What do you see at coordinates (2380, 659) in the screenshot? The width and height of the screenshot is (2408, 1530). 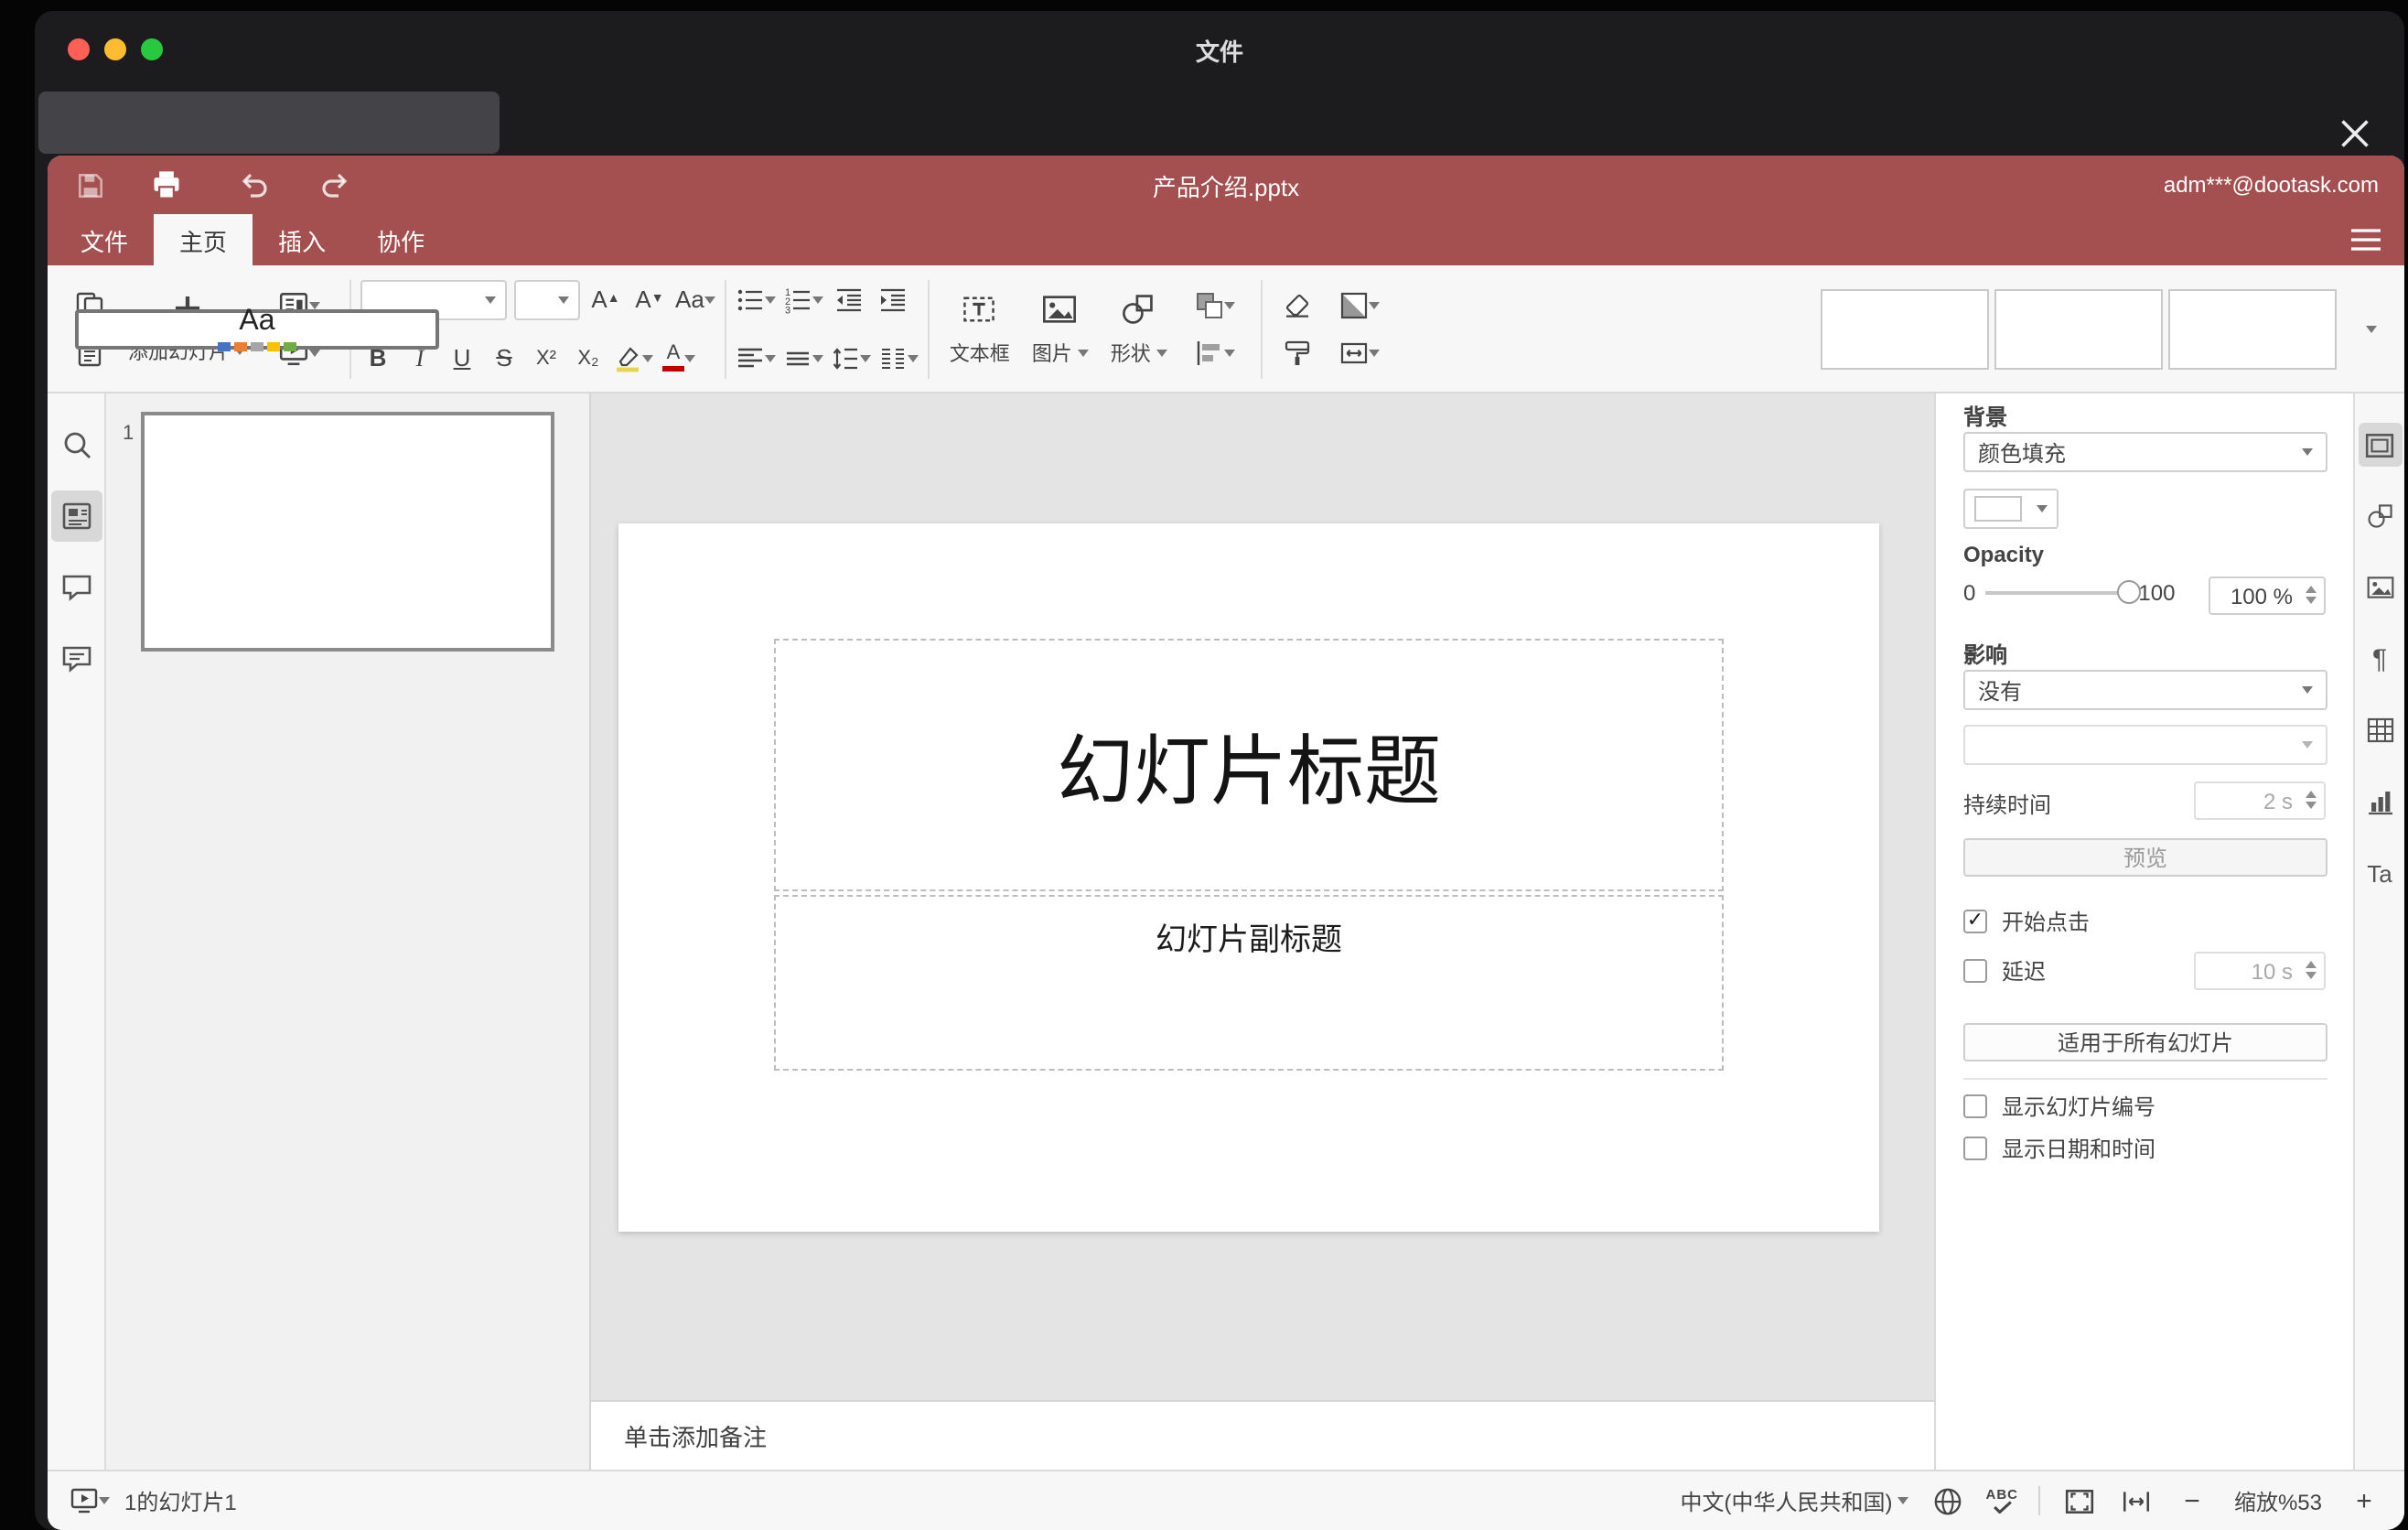 I see `paragraph-settings-icon: ¶` at bounding box center [2380, 659].